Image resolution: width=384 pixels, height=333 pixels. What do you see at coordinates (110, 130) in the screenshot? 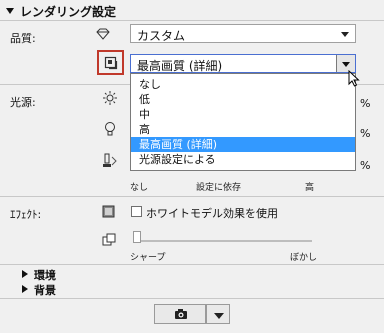
I see `bulb-icon` at bounding box center [110, 130].